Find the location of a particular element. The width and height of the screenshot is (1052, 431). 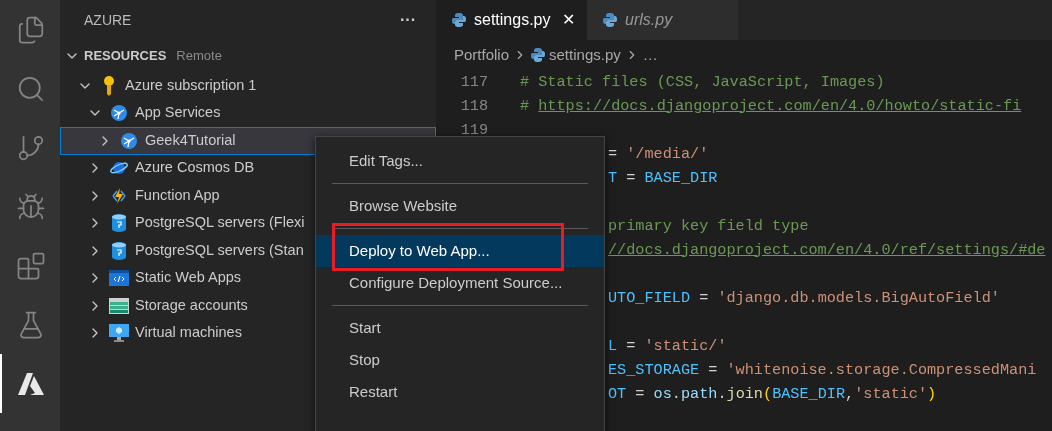

editor-tab: urls.py is located at coordinates (662, 20).